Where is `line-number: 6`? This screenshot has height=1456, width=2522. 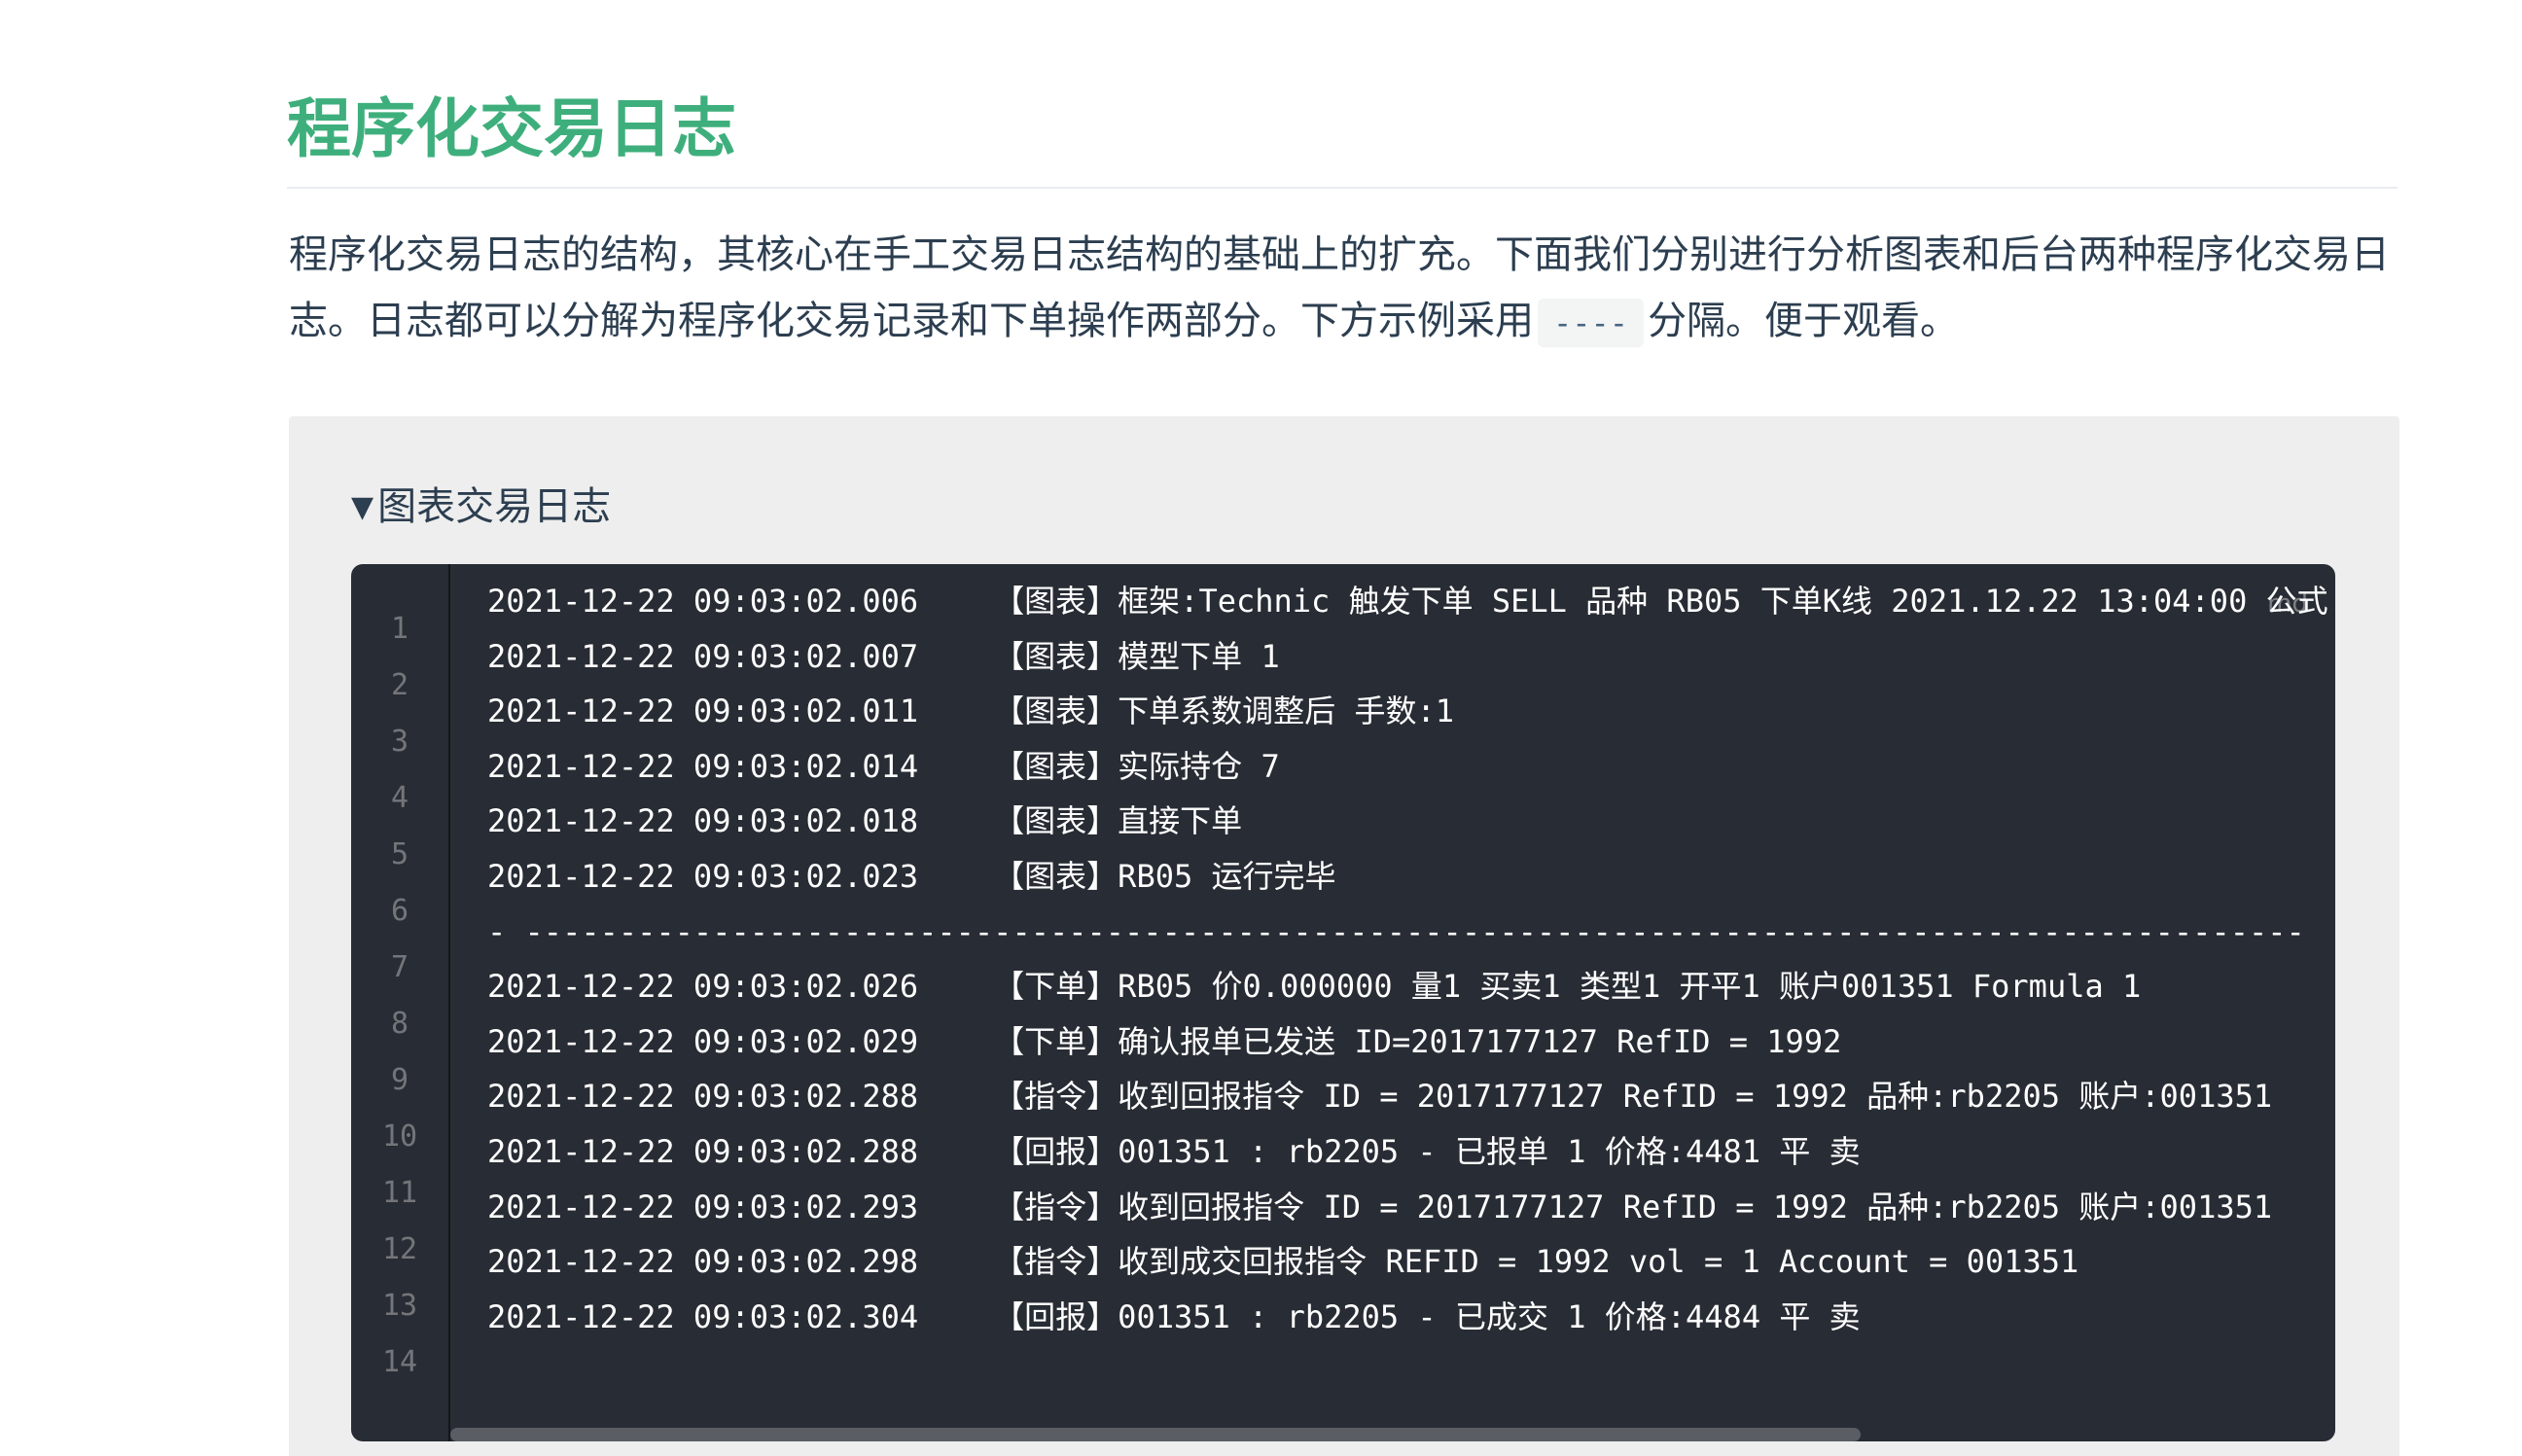 line-number: 6 is located at coordinates (399, 911).